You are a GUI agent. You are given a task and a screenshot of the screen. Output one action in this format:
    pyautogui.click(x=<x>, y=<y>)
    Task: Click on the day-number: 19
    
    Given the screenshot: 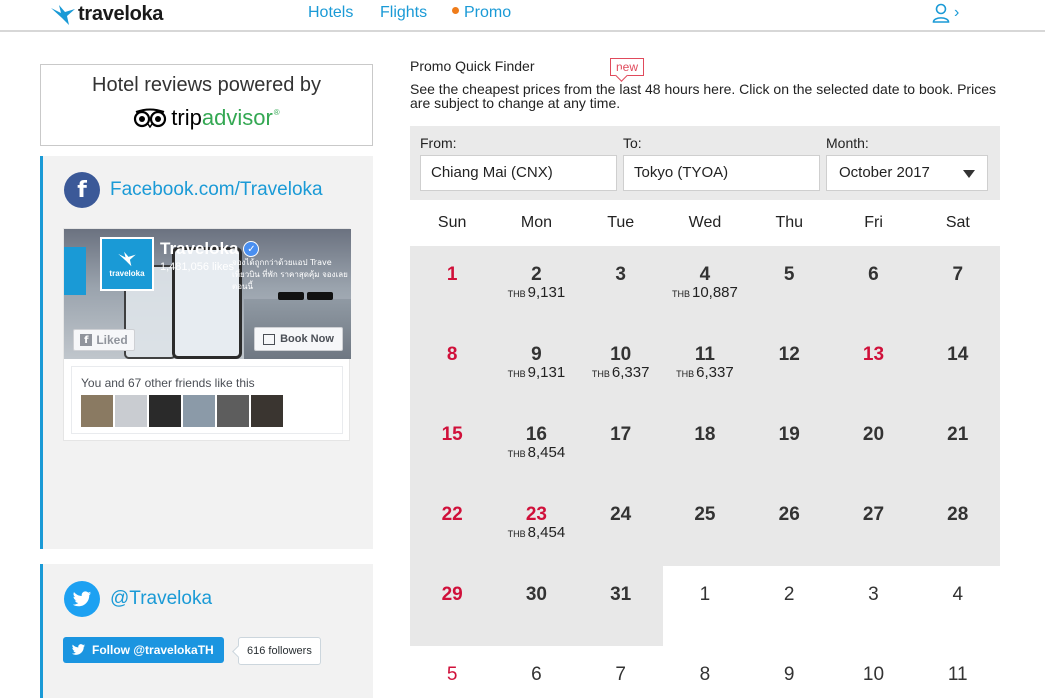 What is the action you would take?
    pyautogui.click(x=789, y=434)
    